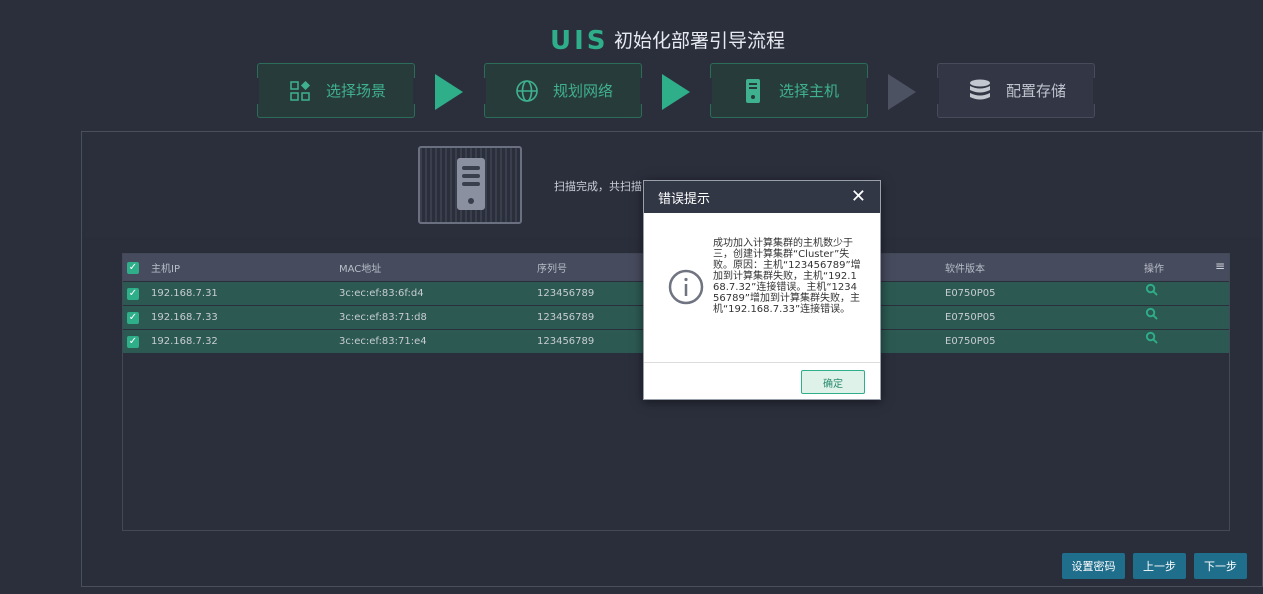  What do you see at coordinates (684, 199) in the screenshot?
I see `dialog-title: 错误提示` at bounding box center [684, 199].